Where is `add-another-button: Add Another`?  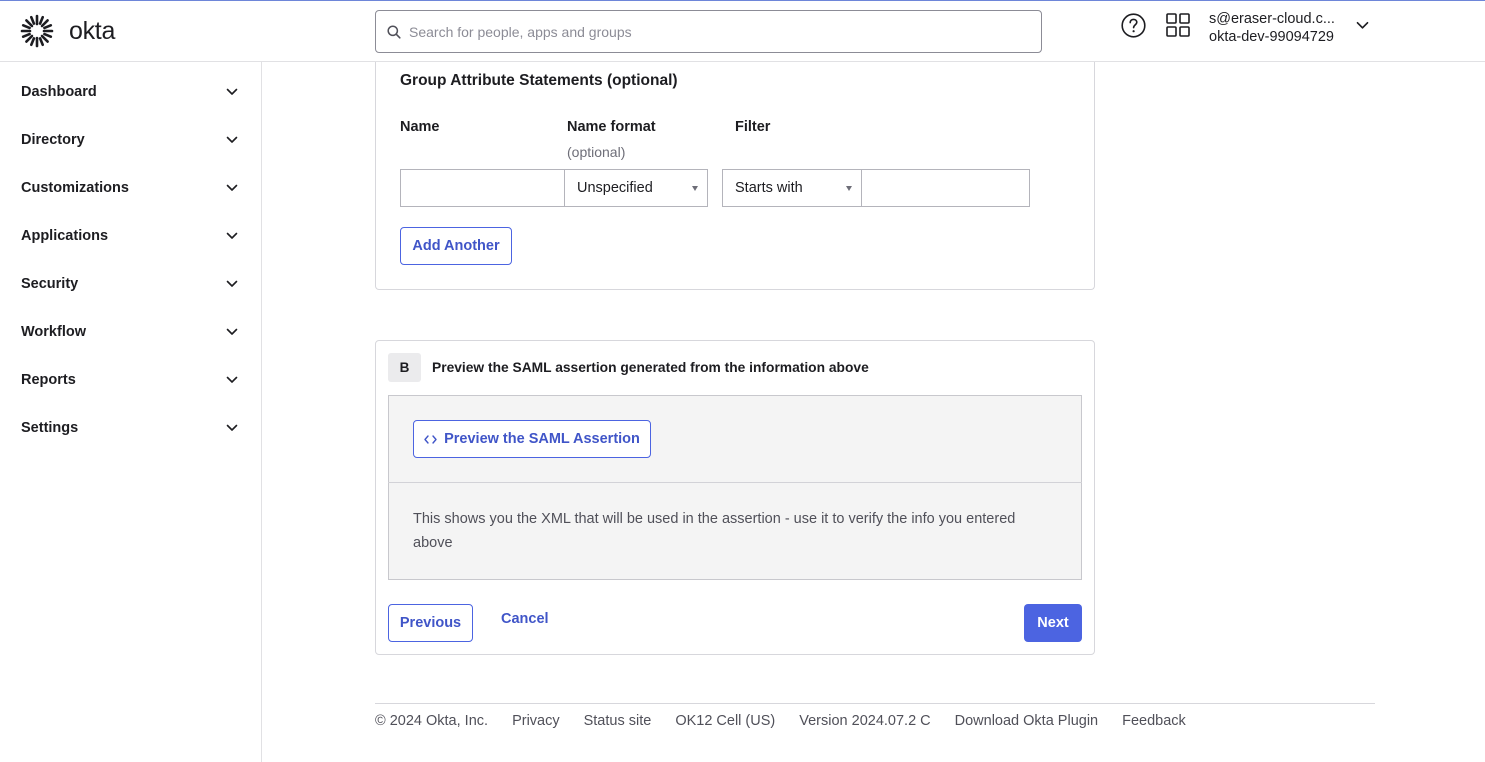
add-another-button: Add Another is located at coordinates (456, 246).